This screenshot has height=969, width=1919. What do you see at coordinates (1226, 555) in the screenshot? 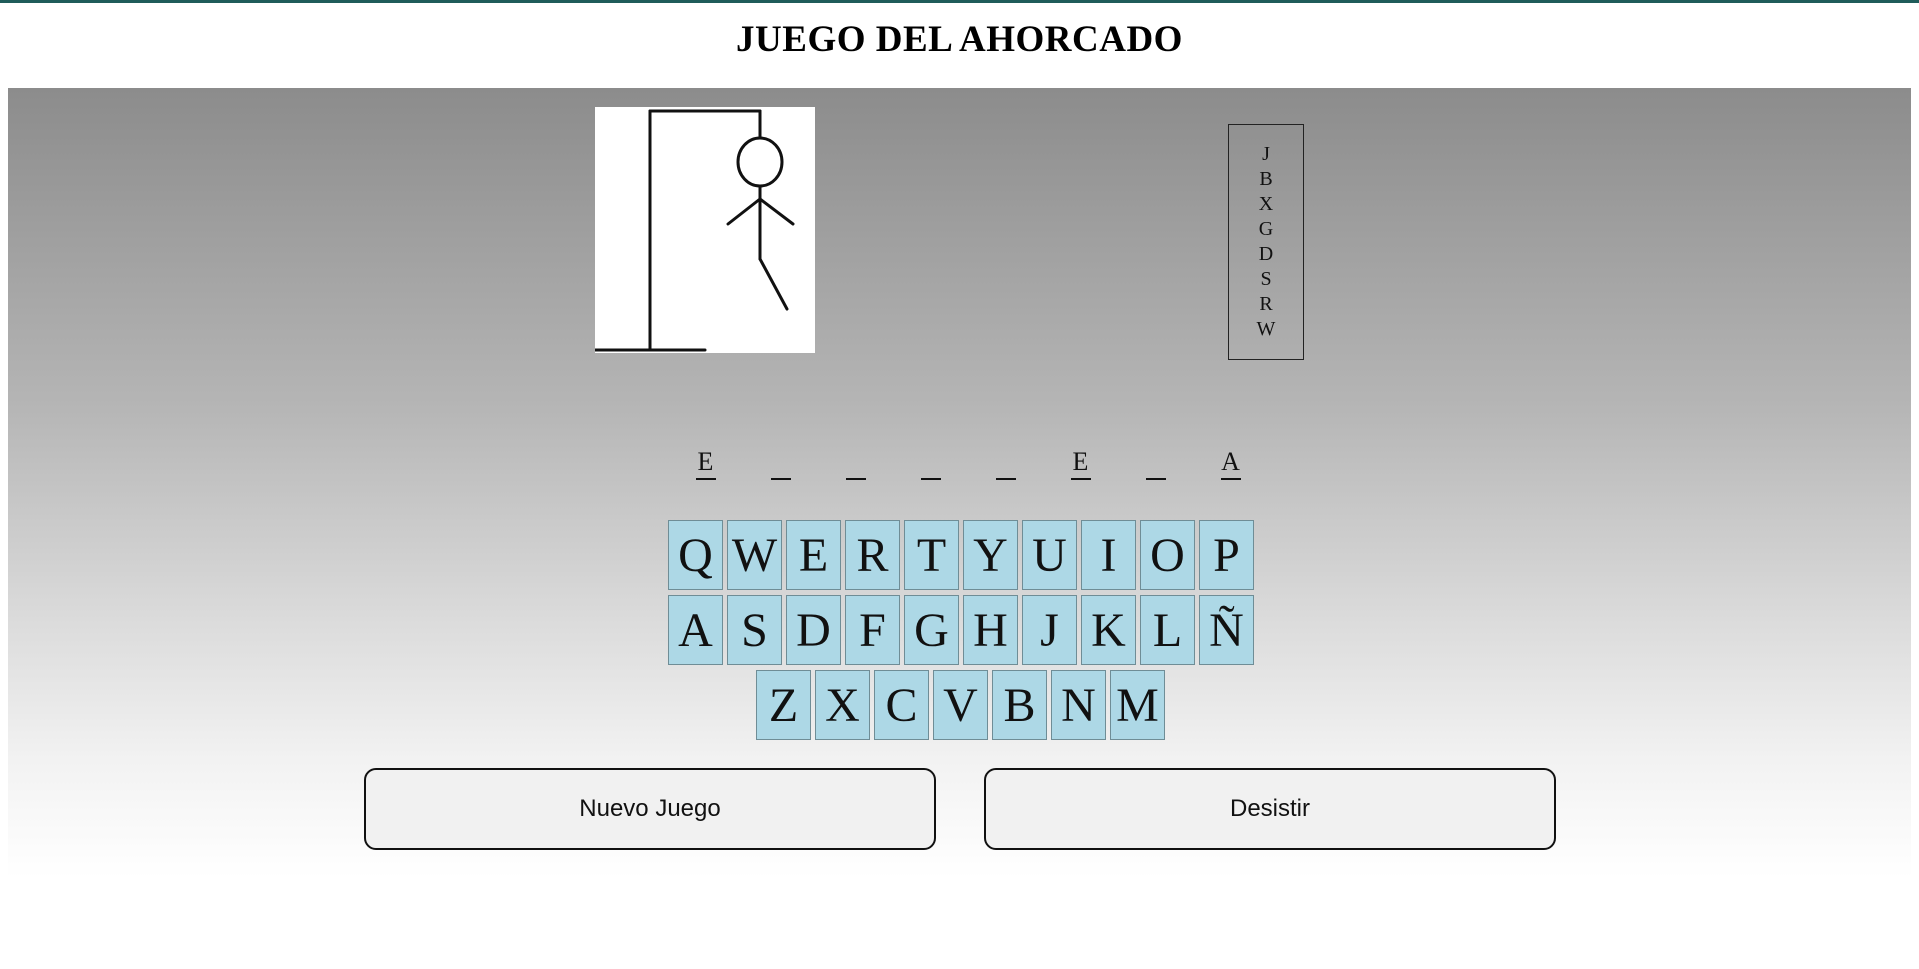
I see `key-p: P` at bounding box center [1226, 555].